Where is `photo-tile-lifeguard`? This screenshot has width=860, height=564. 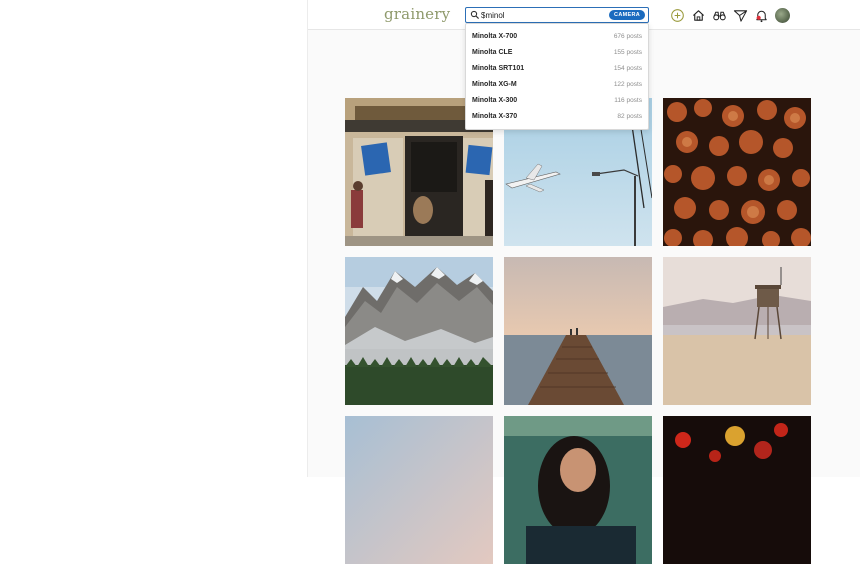
photo-tile-lifeguard is located at coordinates (737, 331).